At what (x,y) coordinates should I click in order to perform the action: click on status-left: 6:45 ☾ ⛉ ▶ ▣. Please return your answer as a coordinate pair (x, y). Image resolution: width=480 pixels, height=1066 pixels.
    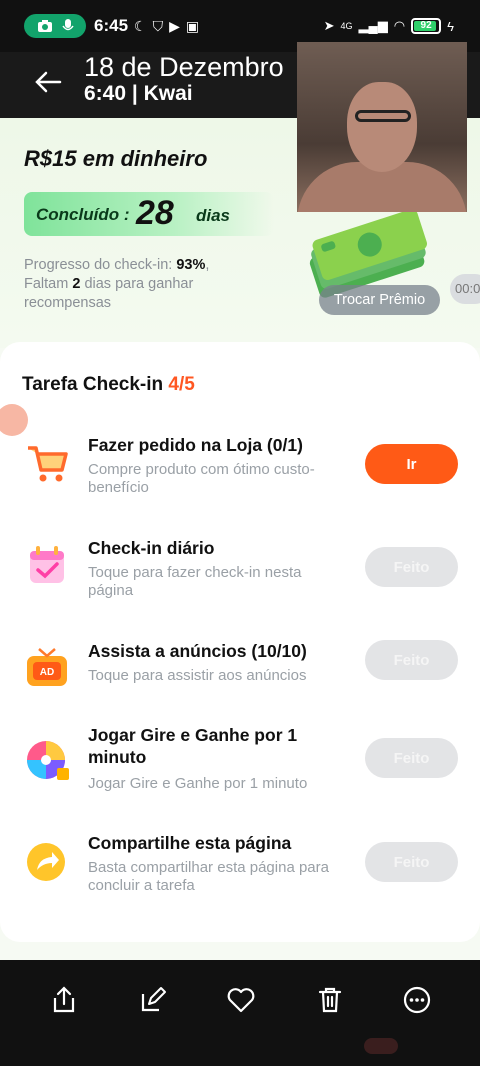
    Looking at the image, I should click on (111, 26).